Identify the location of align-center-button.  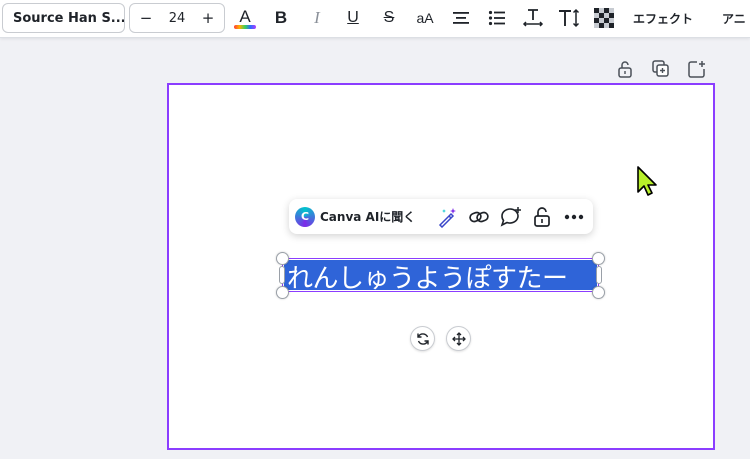
(461, 18).